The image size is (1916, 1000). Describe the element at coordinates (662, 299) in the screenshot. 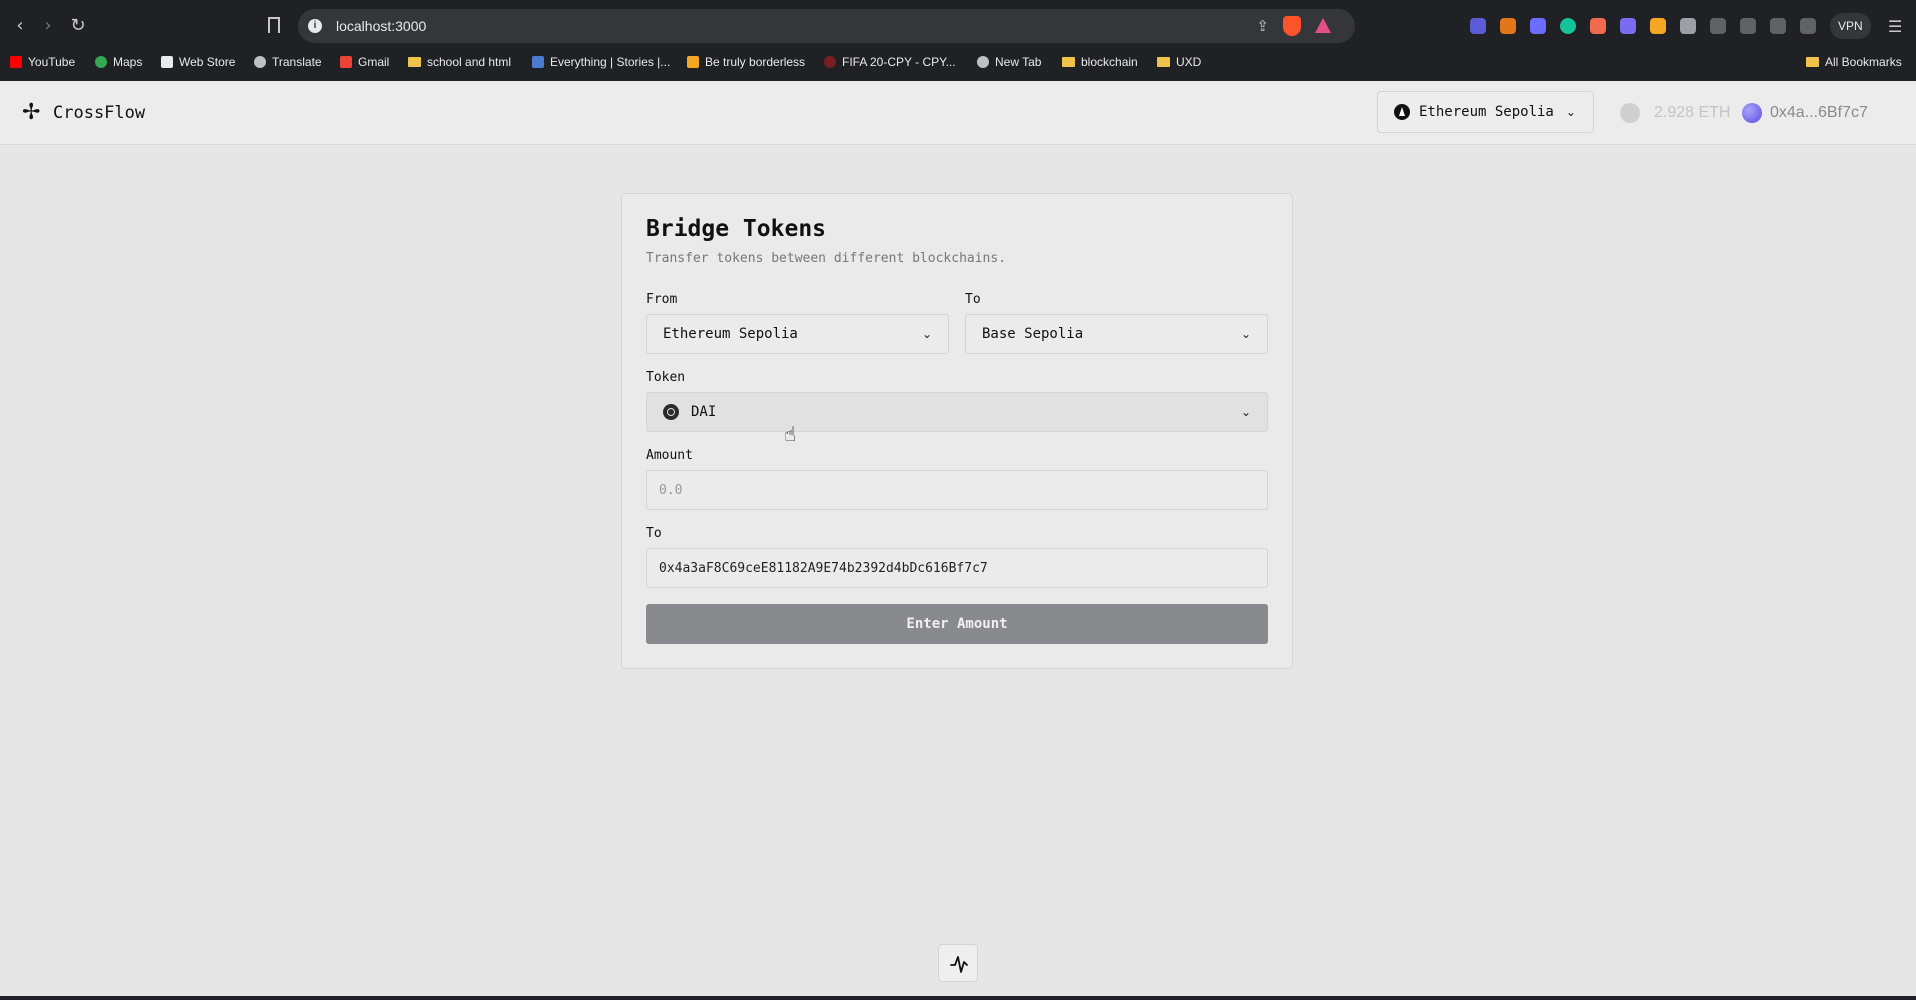

I see `from-label: From` at that location.